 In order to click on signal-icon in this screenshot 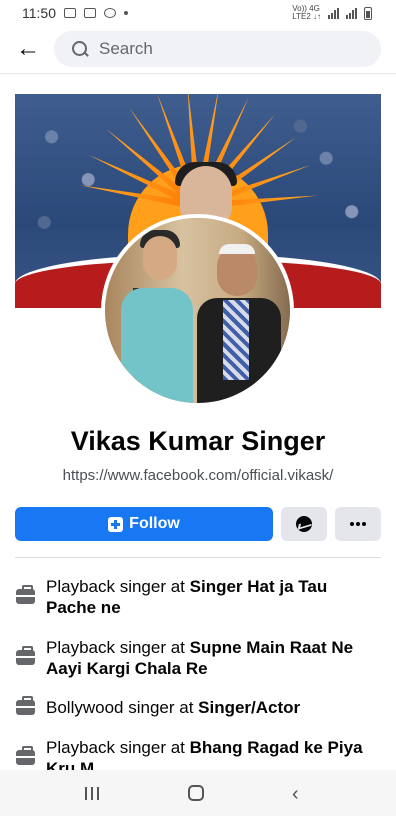, I will do `click(333, 13)`.